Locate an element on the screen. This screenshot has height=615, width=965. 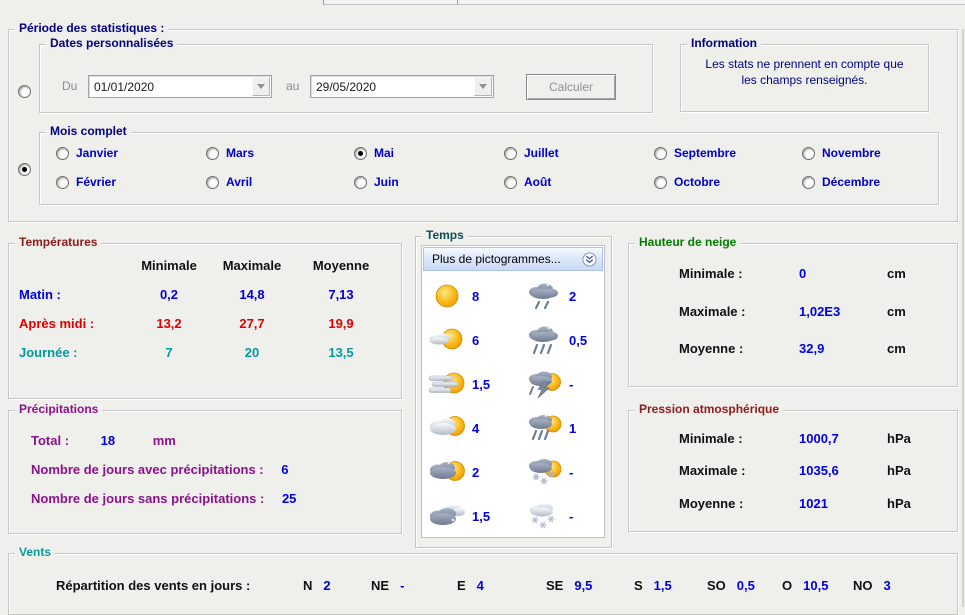
vent-dir: SO is located at coordinates (716, 585).